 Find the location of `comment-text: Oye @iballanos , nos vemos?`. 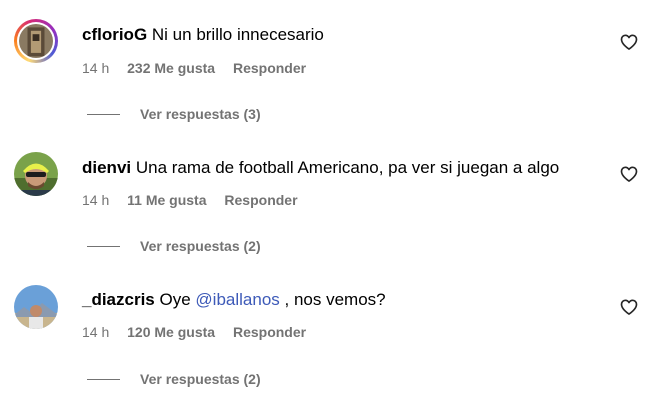

comment-text: Oye @iballanos , nos vemos? is located at coordinates (273, 299).